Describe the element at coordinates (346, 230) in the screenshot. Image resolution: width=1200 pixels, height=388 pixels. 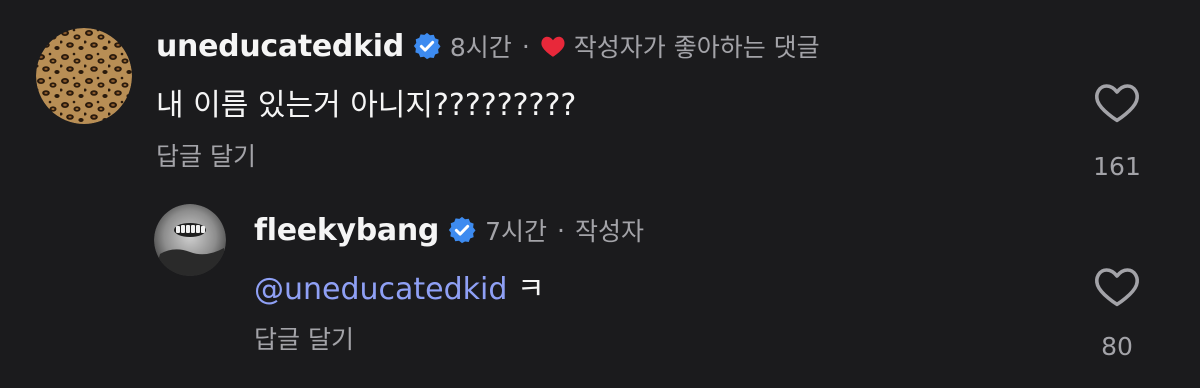
I see `username: fleekybang` at that location.